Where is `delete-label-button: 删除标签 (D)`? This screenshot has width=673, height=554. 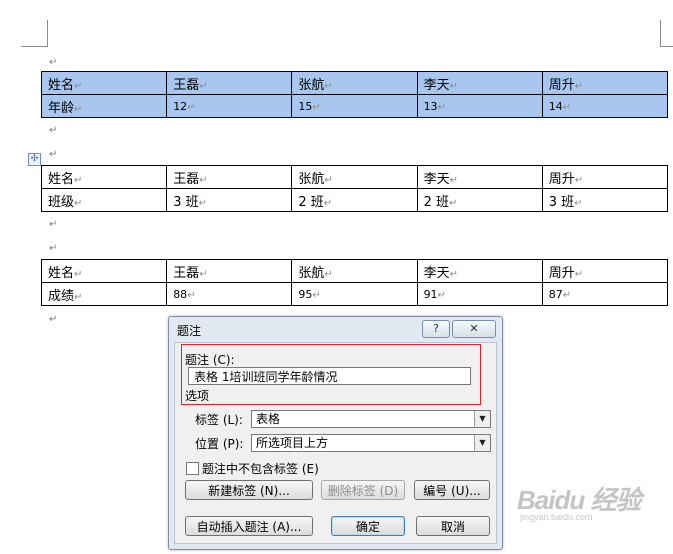
delete-label-button: 删除标签 (D) is located at coordinates (363, 490).